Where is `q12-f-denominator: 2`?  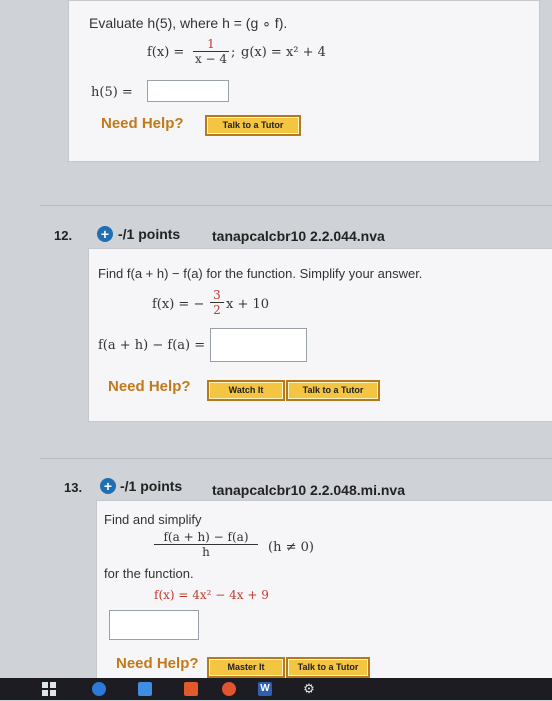 q12-f-denominator: 2 is located at coordinates (217, 310).